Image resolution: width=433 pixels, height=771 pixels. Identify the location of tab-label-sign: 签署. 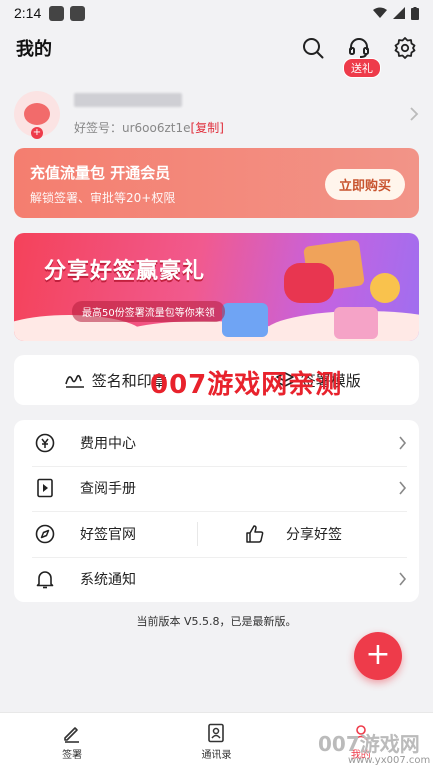
(72, 755).